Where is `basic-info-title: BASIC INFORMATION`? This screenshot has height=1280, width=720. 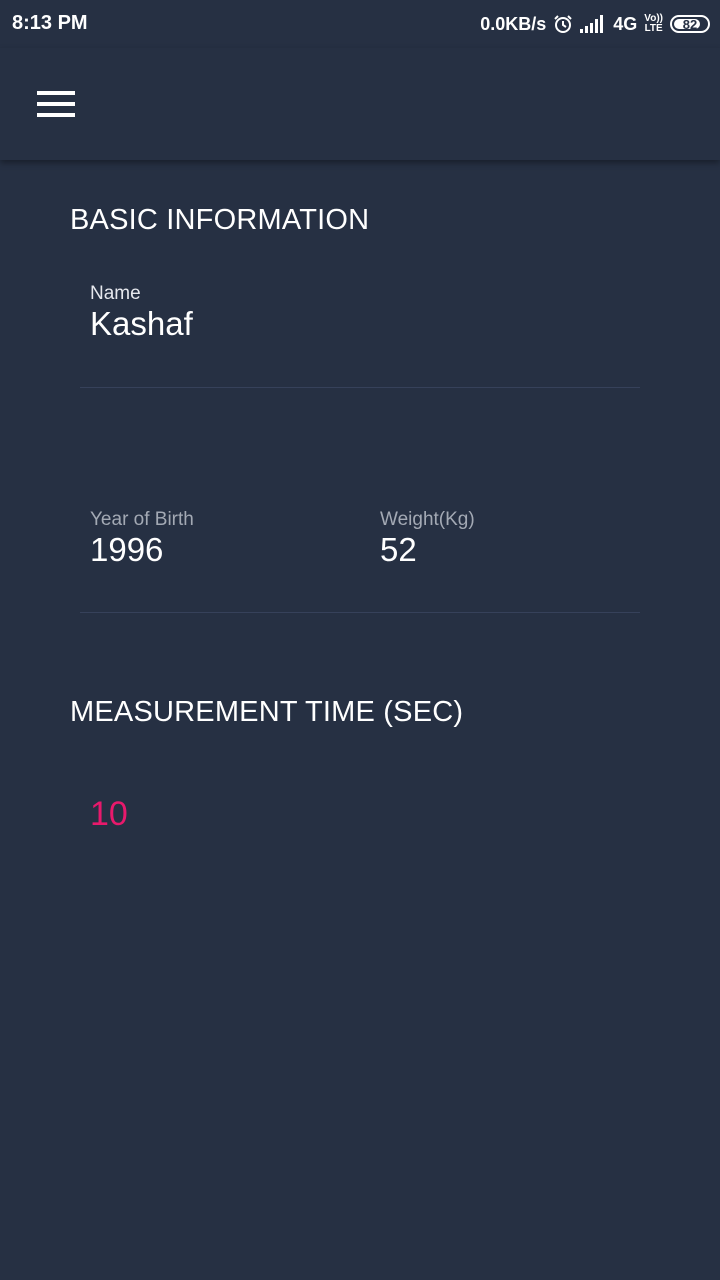
basic-info-title: BASIC INFORMATION is located at coordinates (220, 220).